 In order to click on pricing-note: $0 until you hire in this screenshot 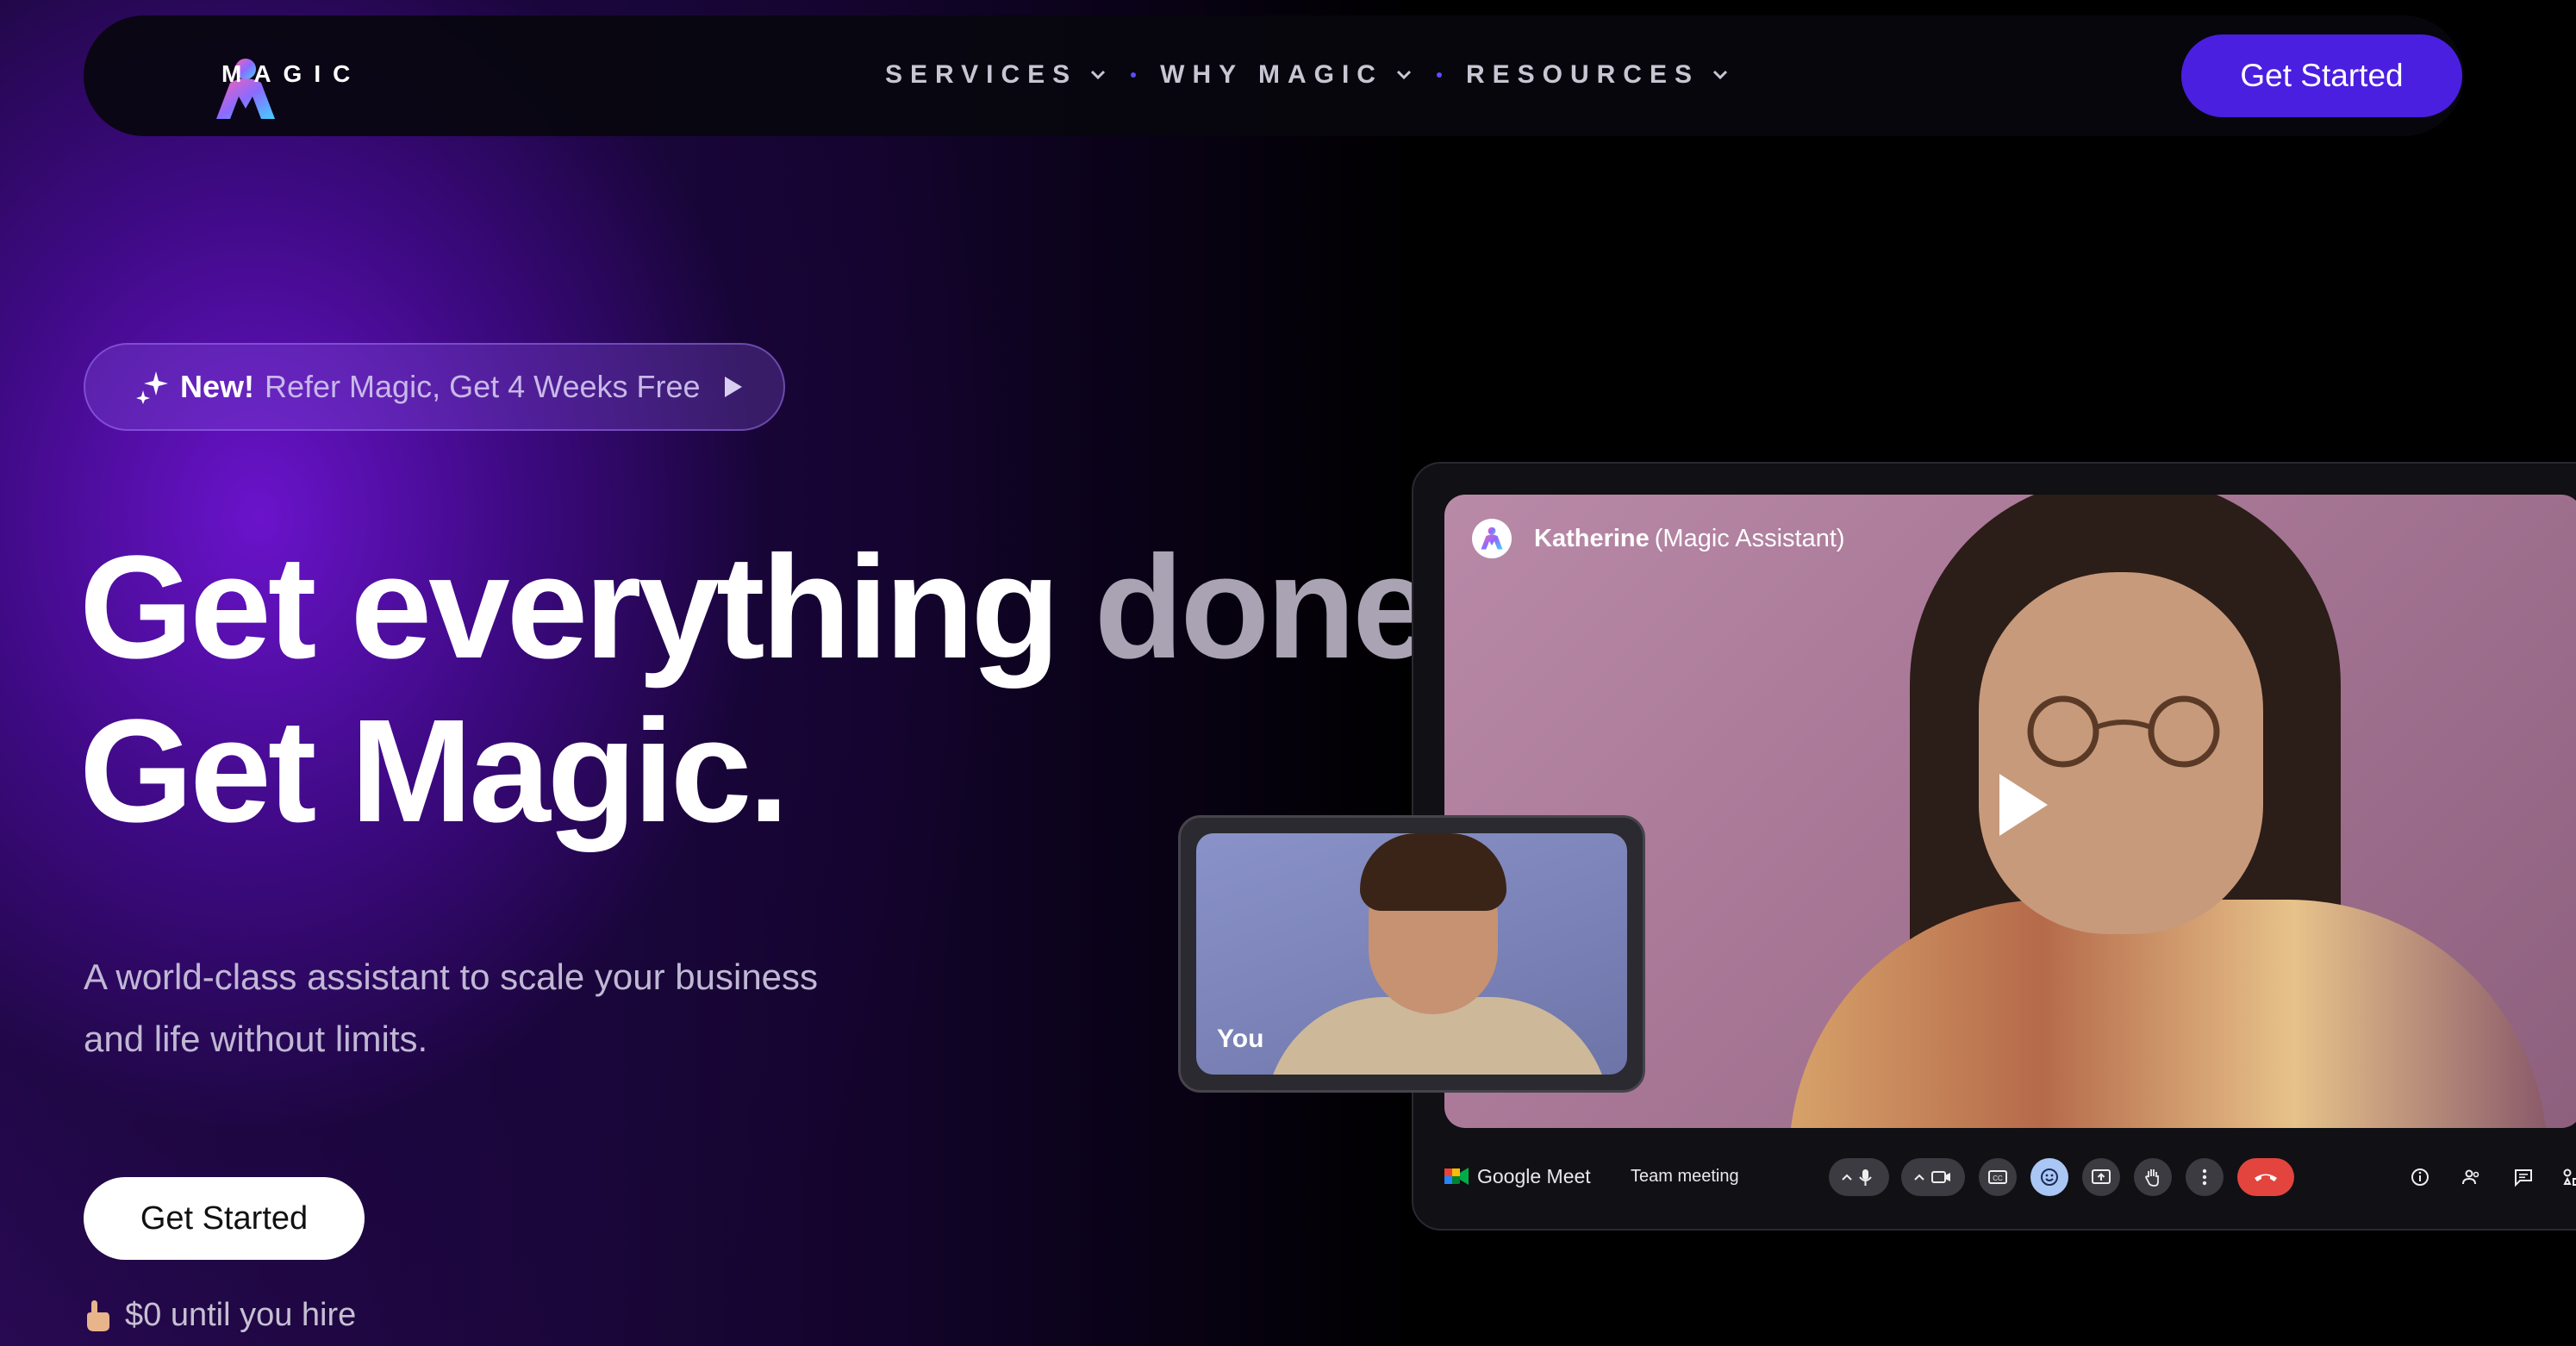, I will do `click(220, 1316)`.